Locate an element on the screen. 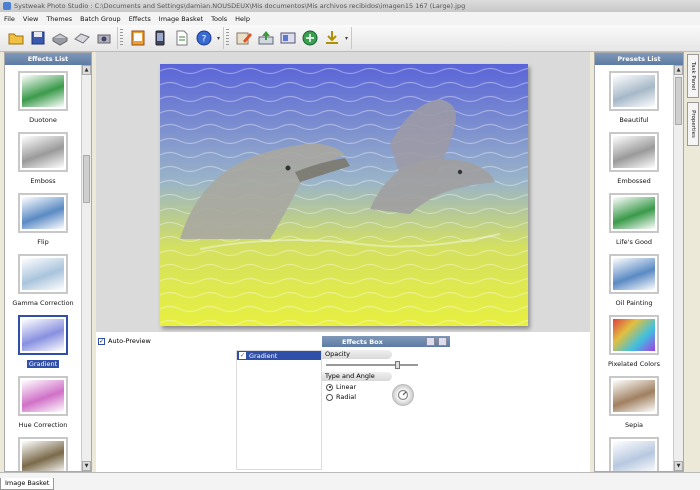 This screenshot has width=700, height=490. opacity-slider is located at coordinates (386, 365).